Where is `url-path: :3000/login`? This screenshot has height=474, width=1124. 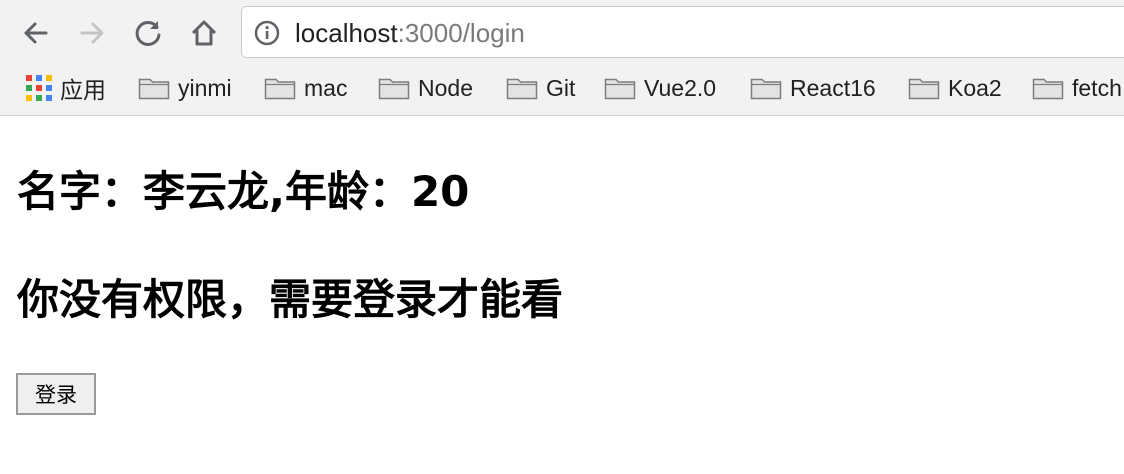
url-path: :3000/login is located at coordinates (461, 33).